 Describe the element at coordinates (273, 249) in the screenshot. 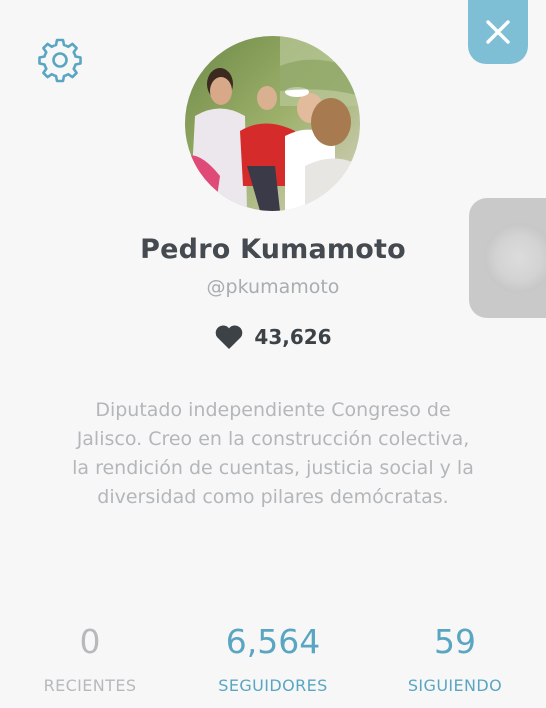

I see `profile-name: Pedro Kumamoto` at that location.